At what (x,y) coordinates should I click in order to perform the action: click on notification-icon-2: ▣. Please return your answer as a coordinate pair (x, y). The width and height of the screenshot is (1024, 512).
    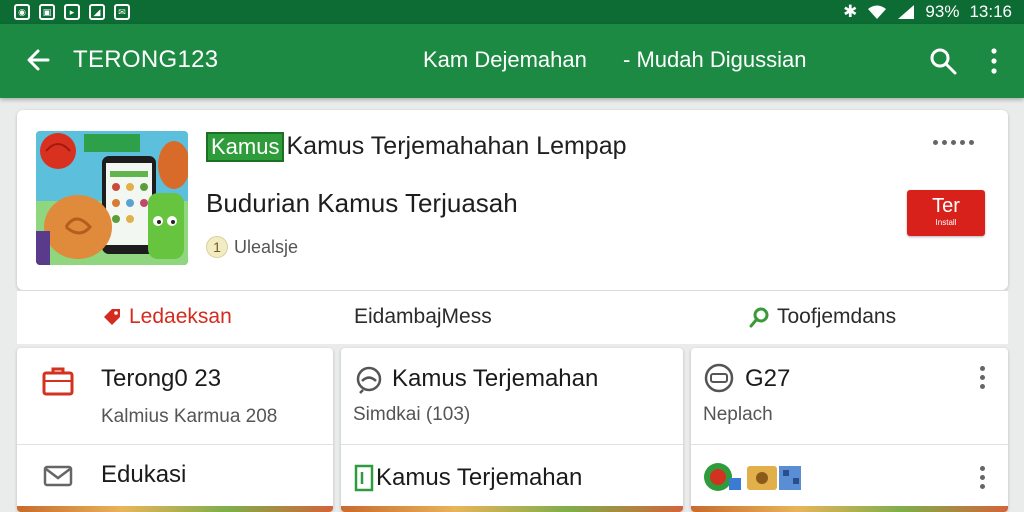
    Looking at the image, I should click on (47, 12).